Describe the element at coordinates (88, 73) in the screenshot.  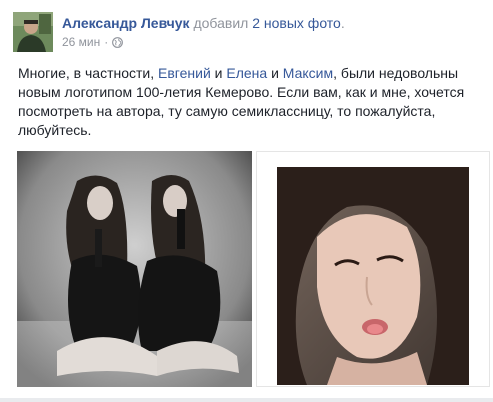
I see `post-text-part: Многие, в частности,` at that location.